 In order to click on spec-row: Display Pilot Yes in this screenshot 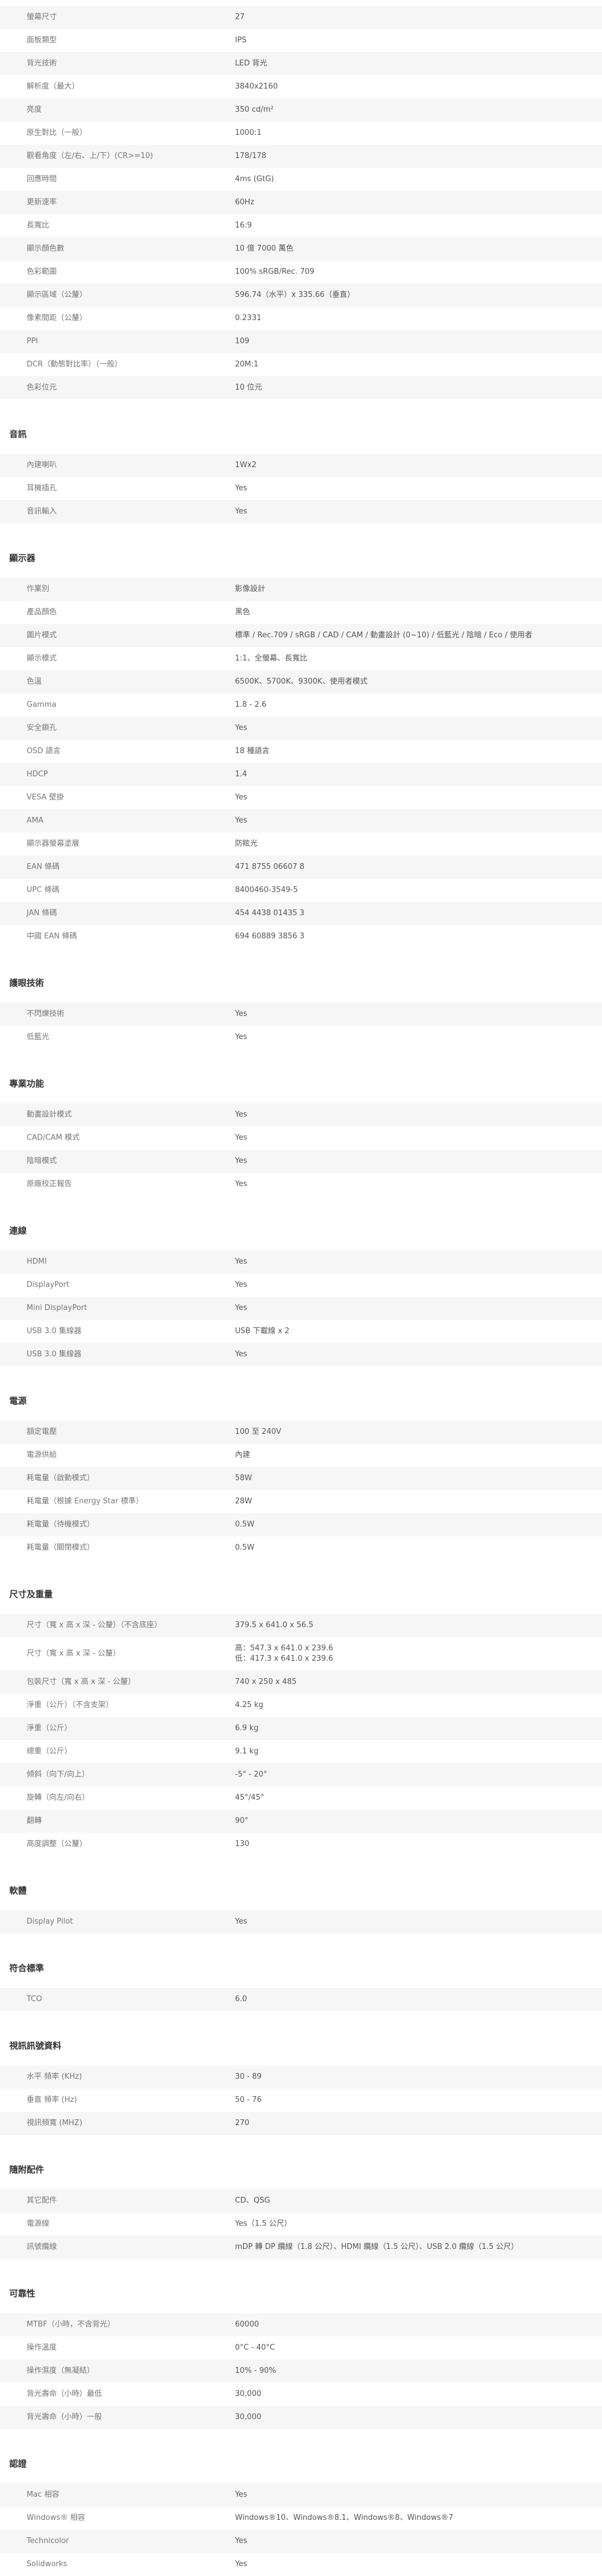, I will do `click(301, 1921)`.